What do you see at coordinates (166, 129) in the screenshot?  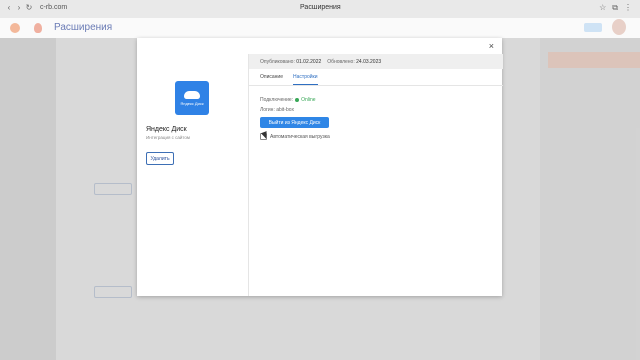 I see `extension-title: Яндекс Диск` at bounding box center [166, 129].